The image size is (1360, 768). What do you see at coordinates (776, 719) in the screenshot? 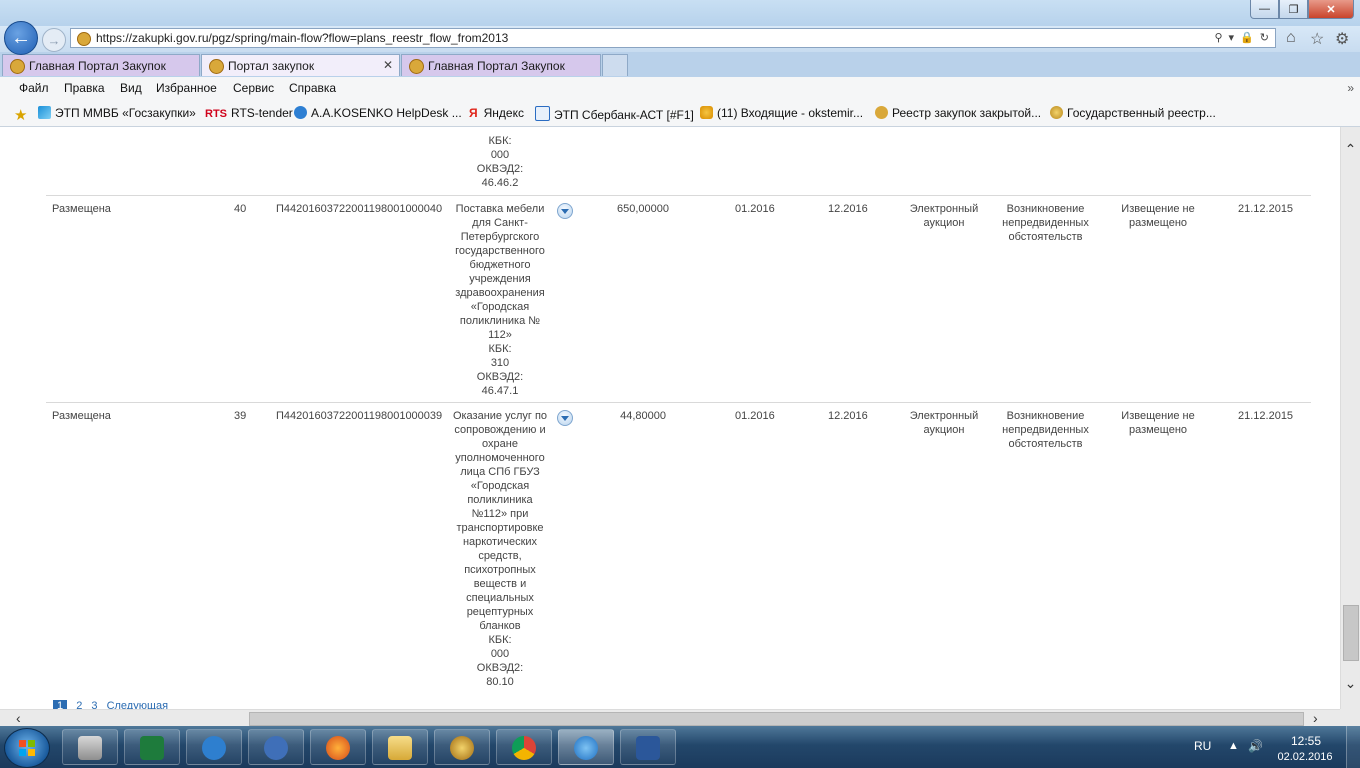
I see `horizontal-scroll-thumb` at bounding box center [776, 719].